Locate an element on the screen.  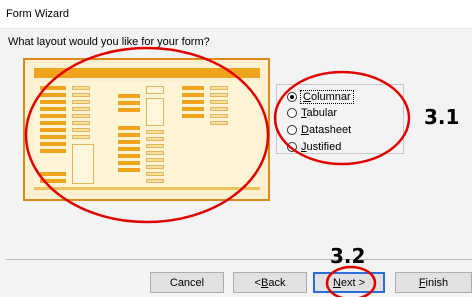
option-columnar: Columnar is located at coordinates (320, 97).